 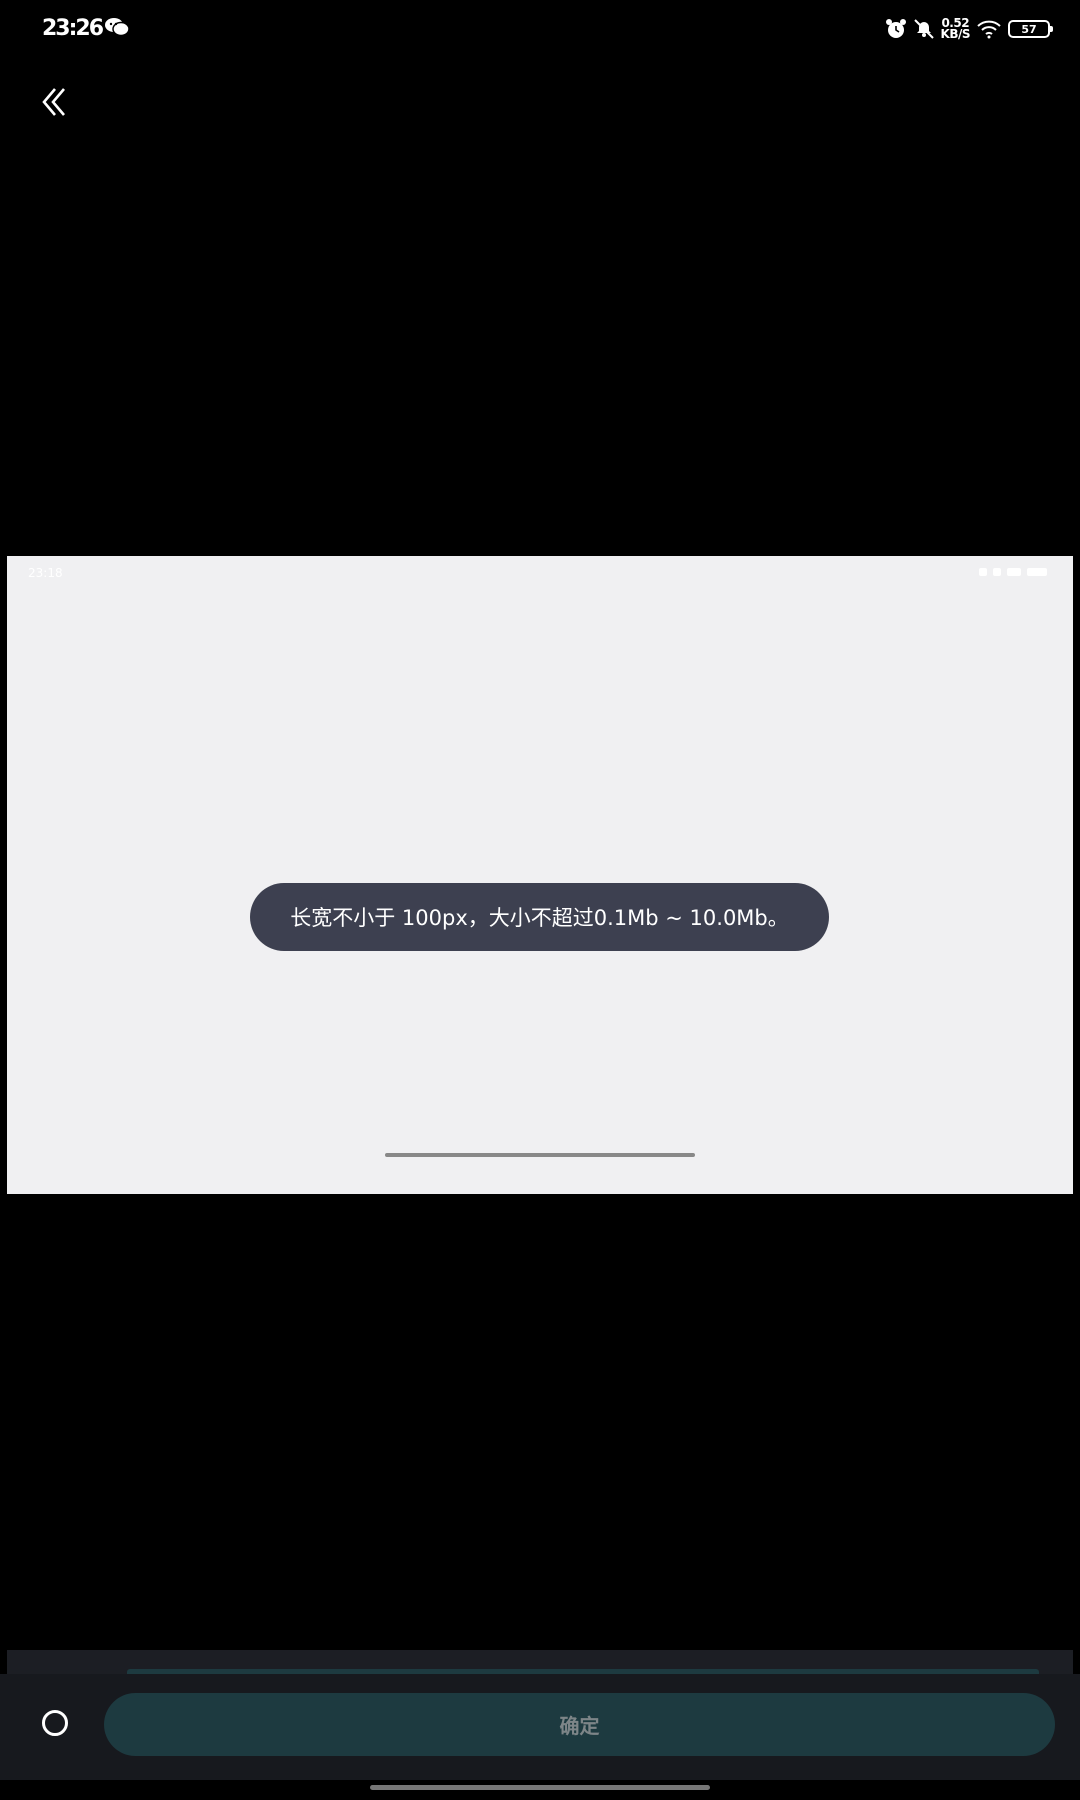 What do you see at coordinates (1037, 572) in the screenshot?
I see `inner-battery-icon` at bounding box center [1037, 572].